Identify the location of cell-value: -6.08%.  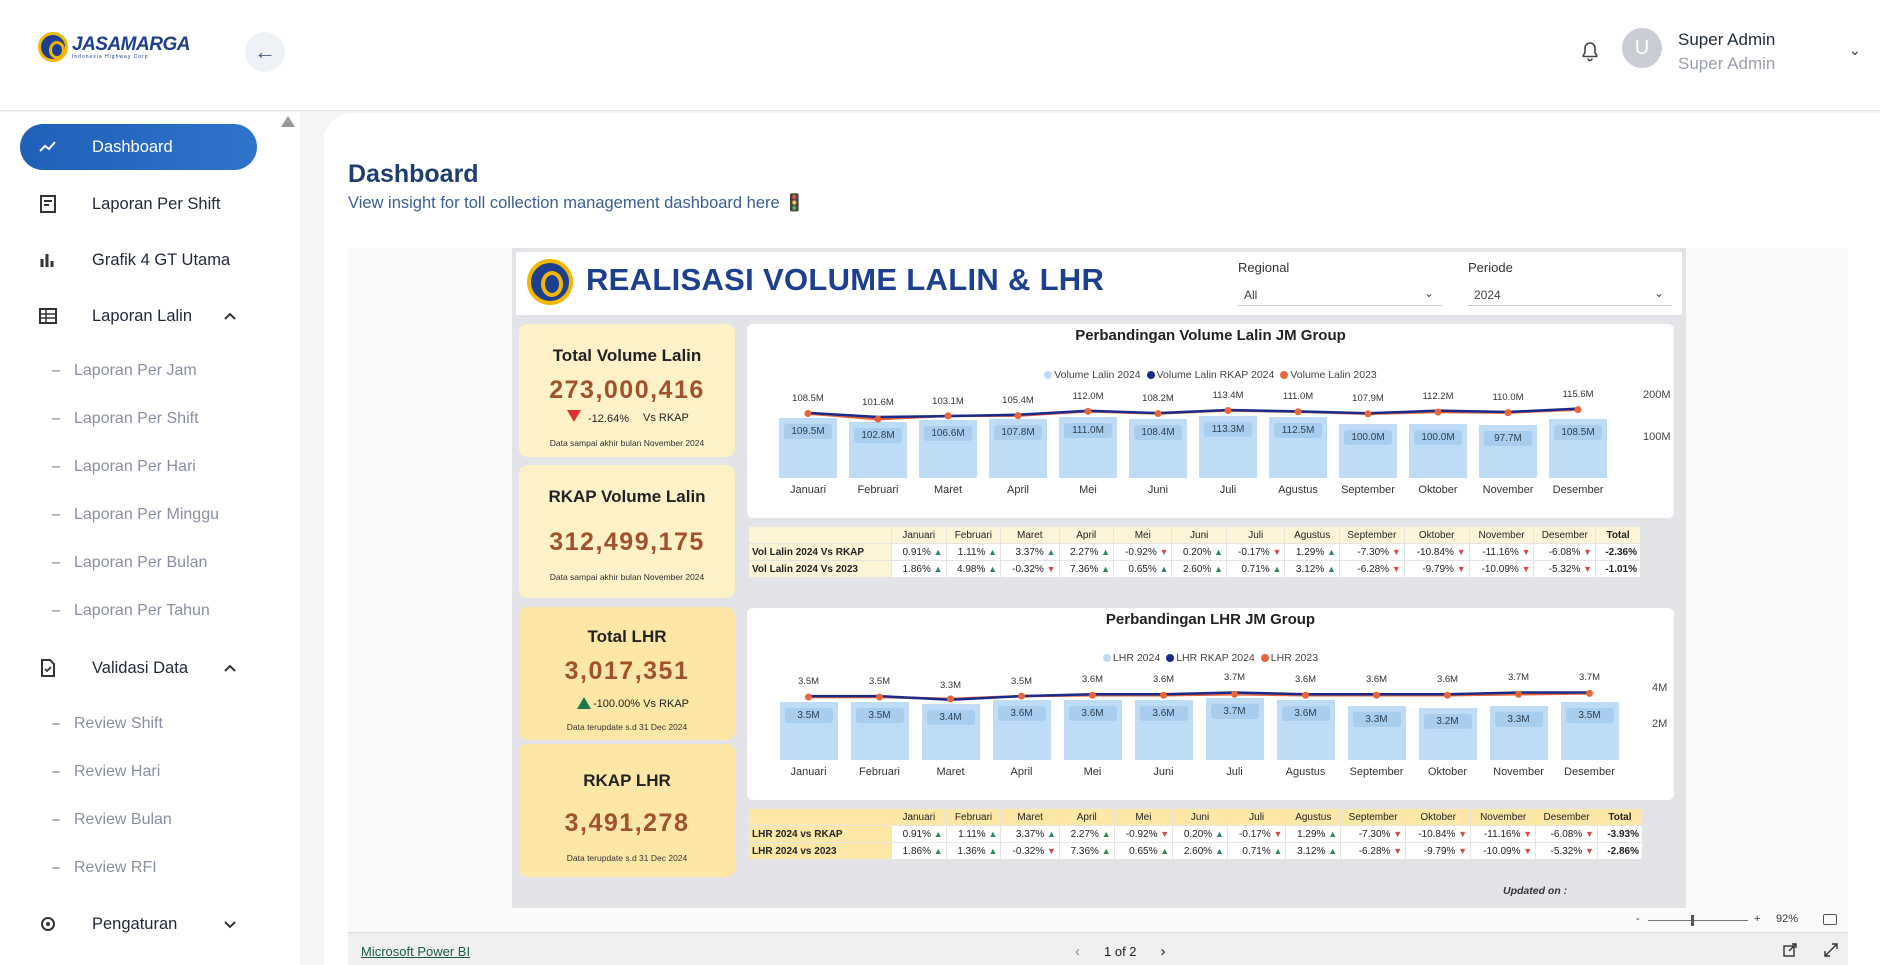
(1567, 834).